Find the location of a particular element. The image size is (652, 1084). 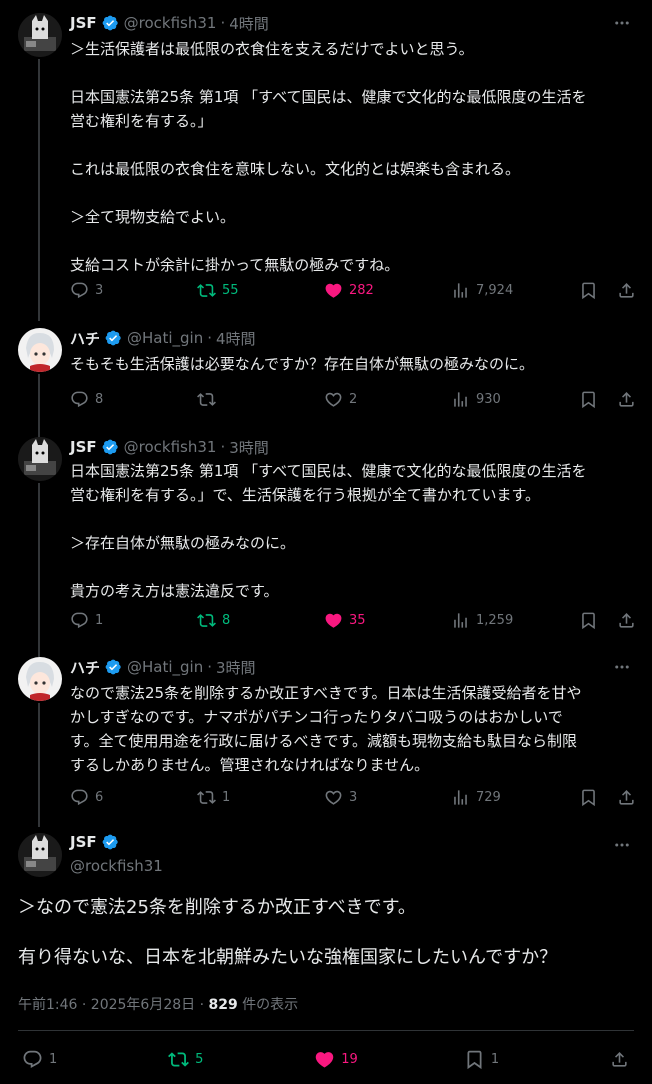

tweet-line: かしすぎなのです。ナマポがパチンコ行ったりタバコ吸うのはおかしいで is located at coordinates (316, 717).